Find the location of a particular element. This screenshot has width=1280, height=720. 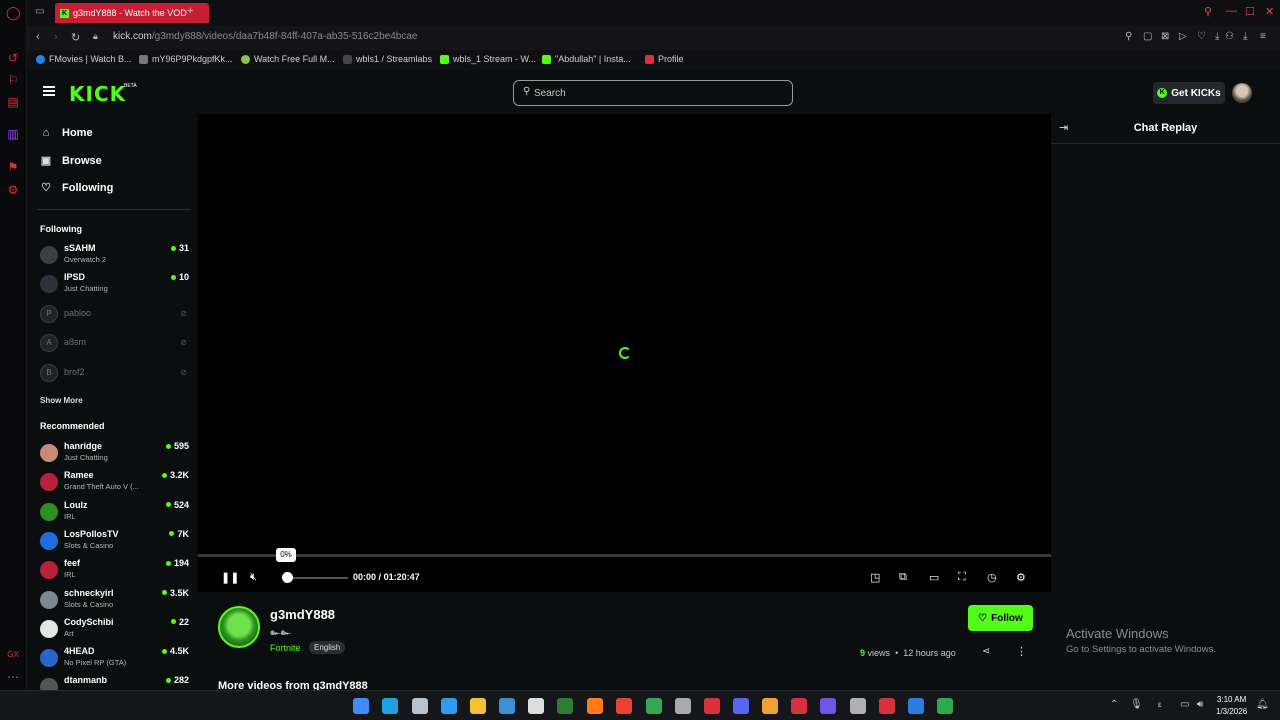

pause-button: ❚❚ is located at coordinates (230, 577).